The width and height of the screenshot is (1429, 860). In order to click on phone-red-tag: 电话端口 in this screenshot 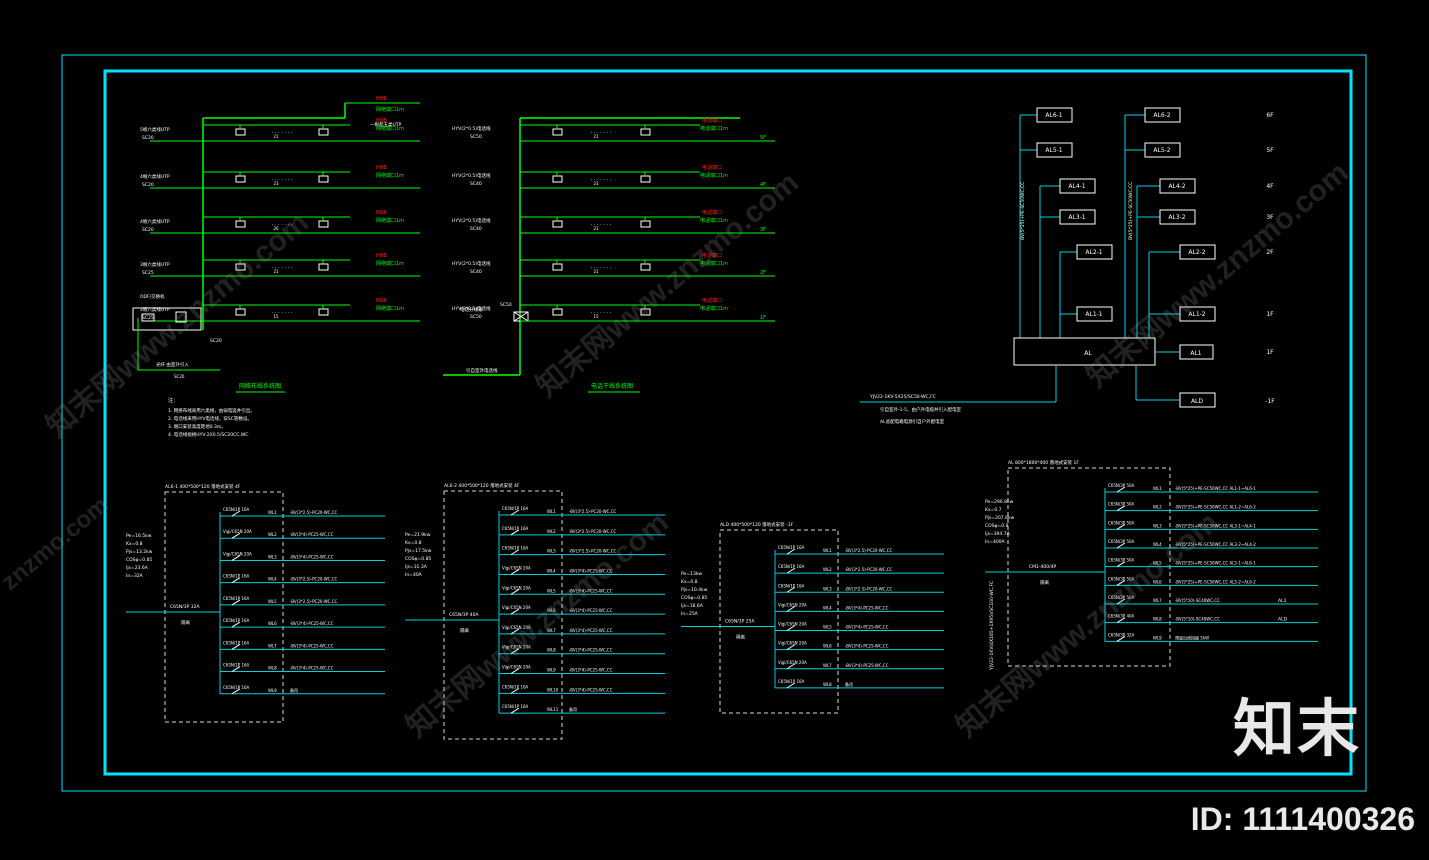, I will do `click(712, 120)`.